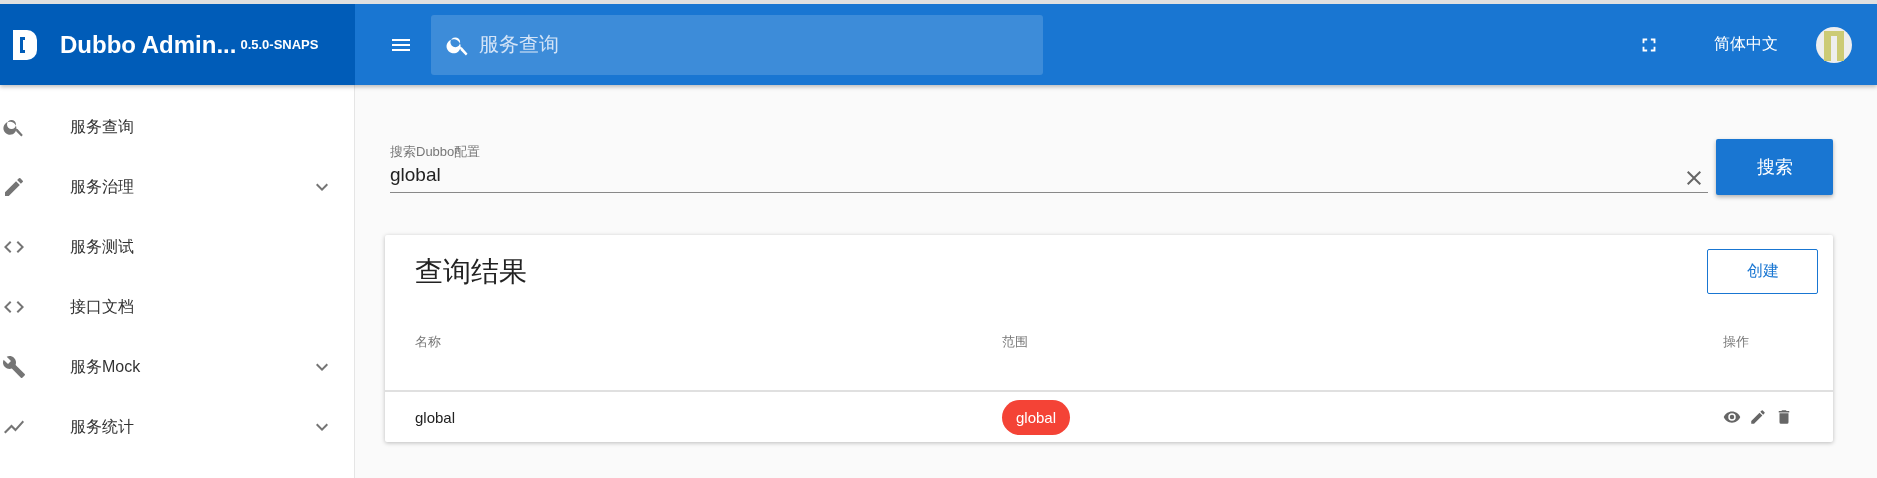 This screenshot has width=1877, height=478. What do you see at coordinates (435, 152) in the screenshot?
I see `field-label: 搜索Dubbo配置` at bounding box center [435, 152].